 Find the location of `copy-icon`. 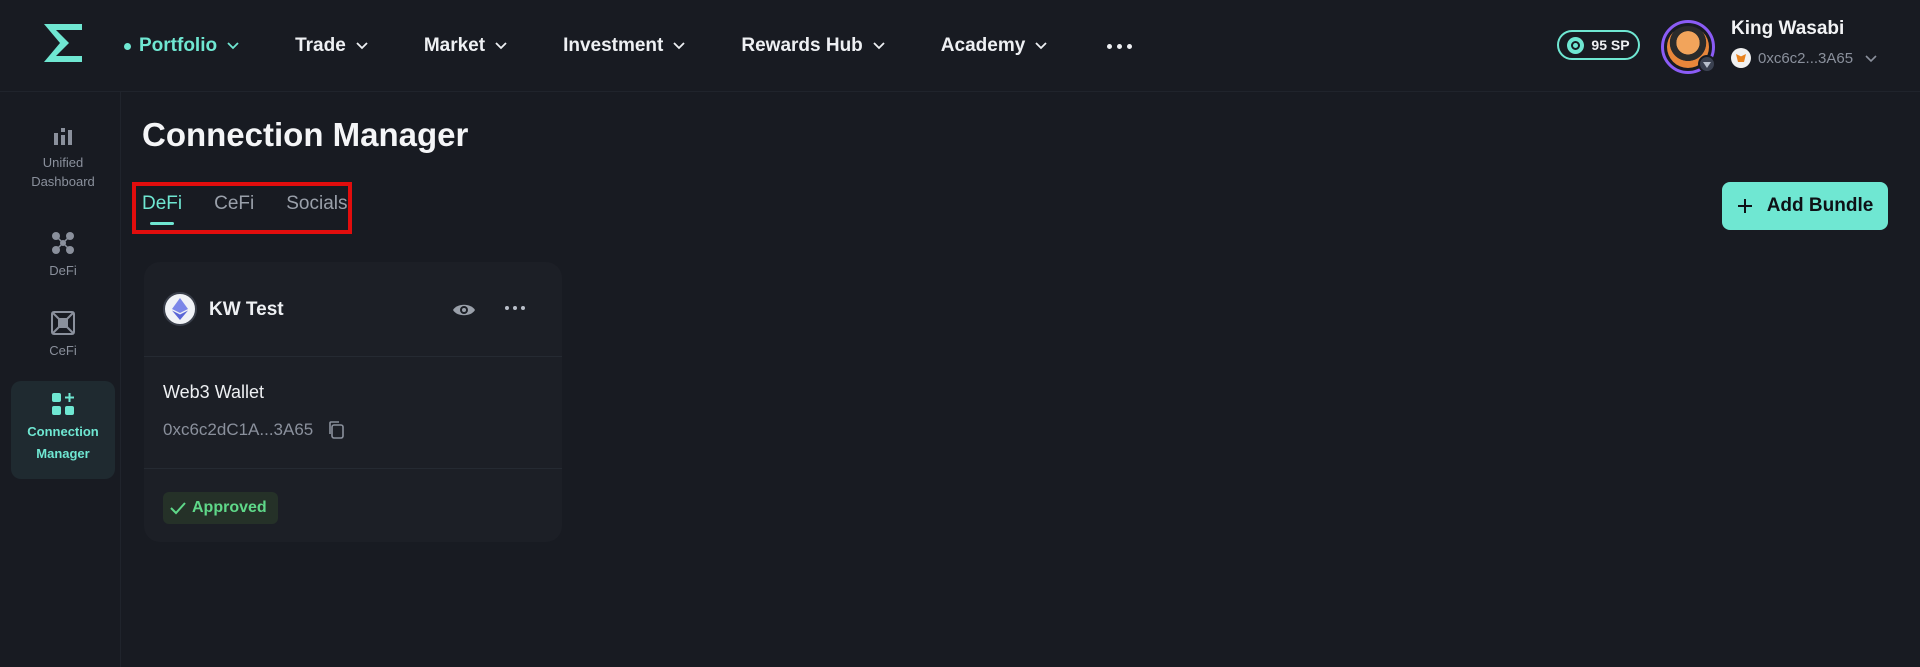

copy-icon is located at coordinates (336, 430).